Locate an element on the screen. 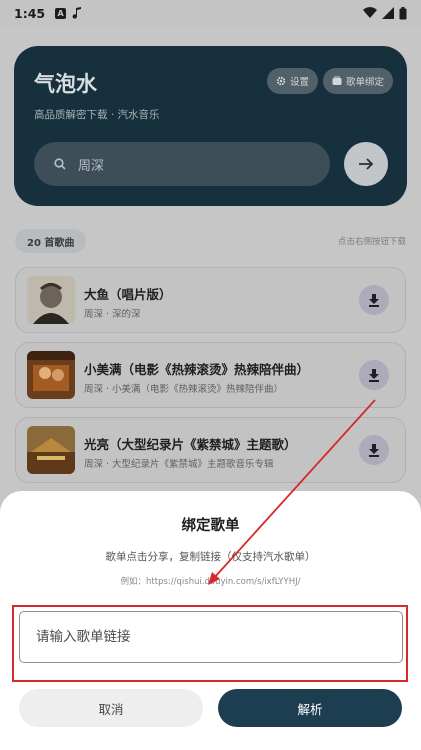 Image resolution: width=421 pixels, height=750 pixels. playlist-bind-button: 歌单绑定 is located at coordinates (358, 81).